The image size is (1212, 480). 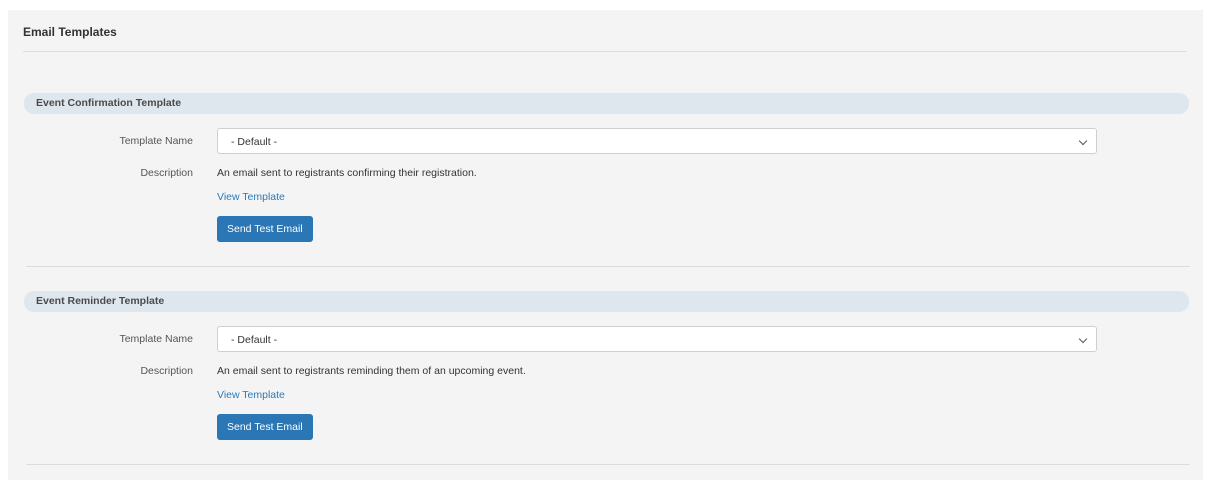 What do you see at coordinates (265, 229) in the screenshot?
I see `send-test-email-button-confirmation: Send Test Email` at bounding box center [265, 229].